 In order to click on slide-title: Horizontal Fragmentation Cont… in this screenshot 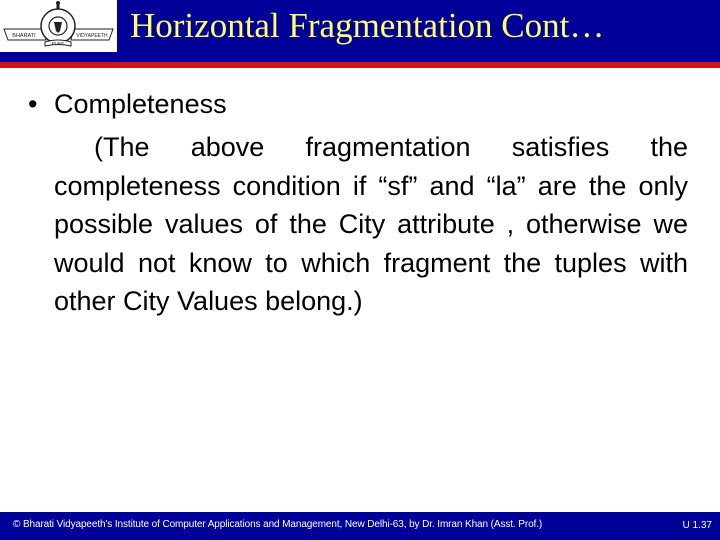, I will do `click(367, 25)`.